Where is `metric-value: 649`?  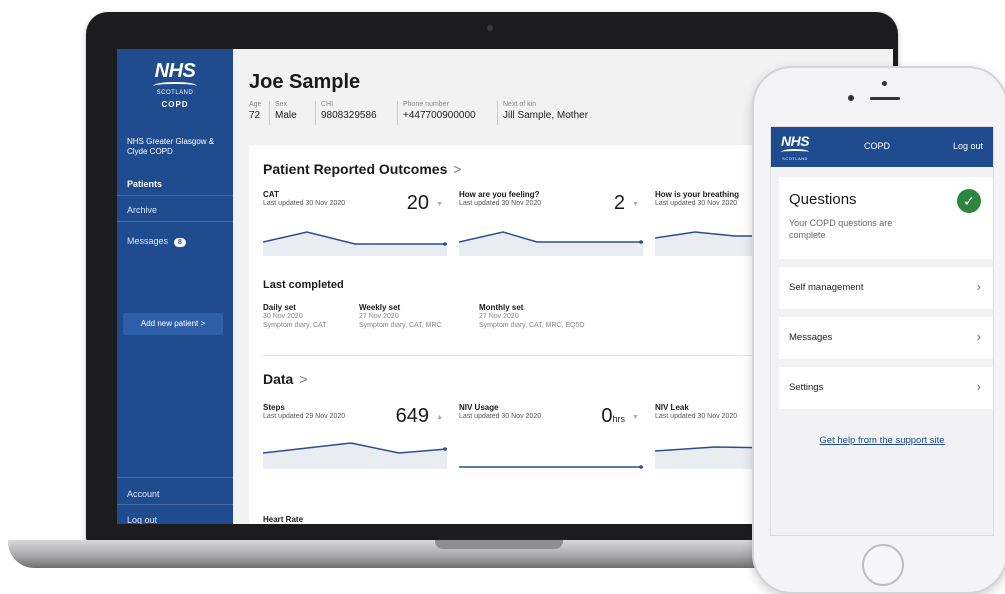 metric-value: 649 is located at coordinates (412, 416).